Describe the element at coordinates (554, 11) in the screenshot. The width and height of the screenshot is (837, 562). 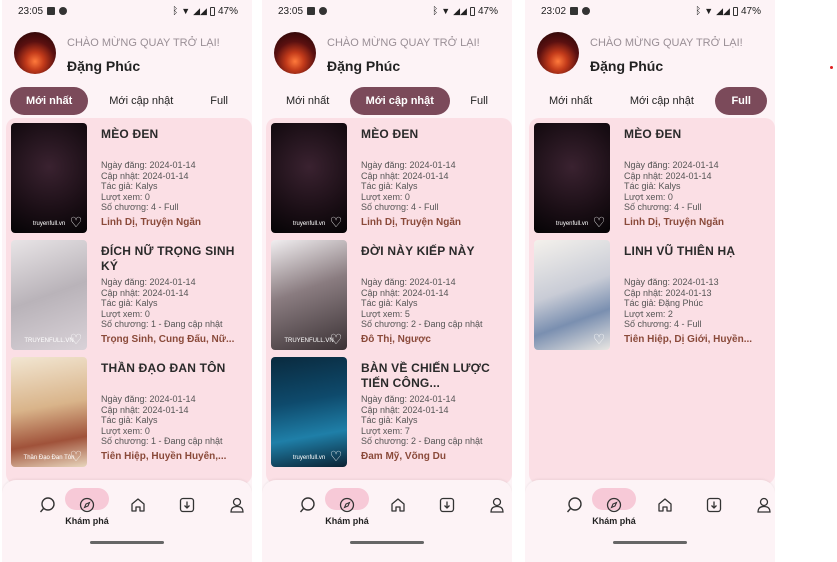
I see `clock: 23:02` at that location.